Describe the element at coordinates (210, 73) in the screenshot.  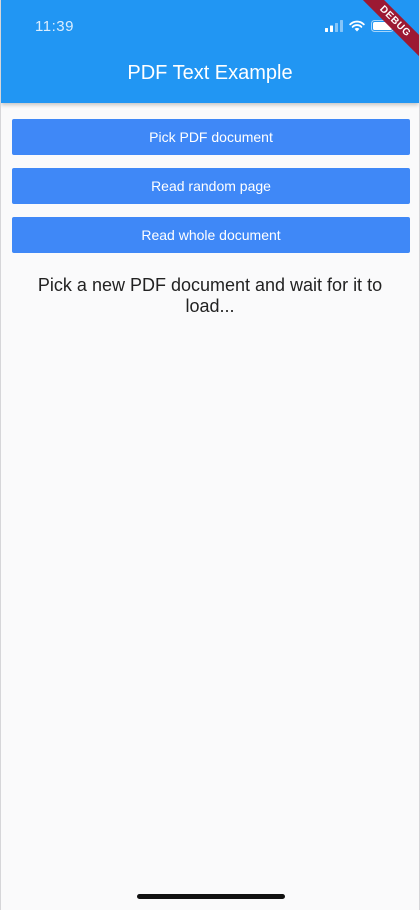
I see `page-title: PDF Text Example` at that location.